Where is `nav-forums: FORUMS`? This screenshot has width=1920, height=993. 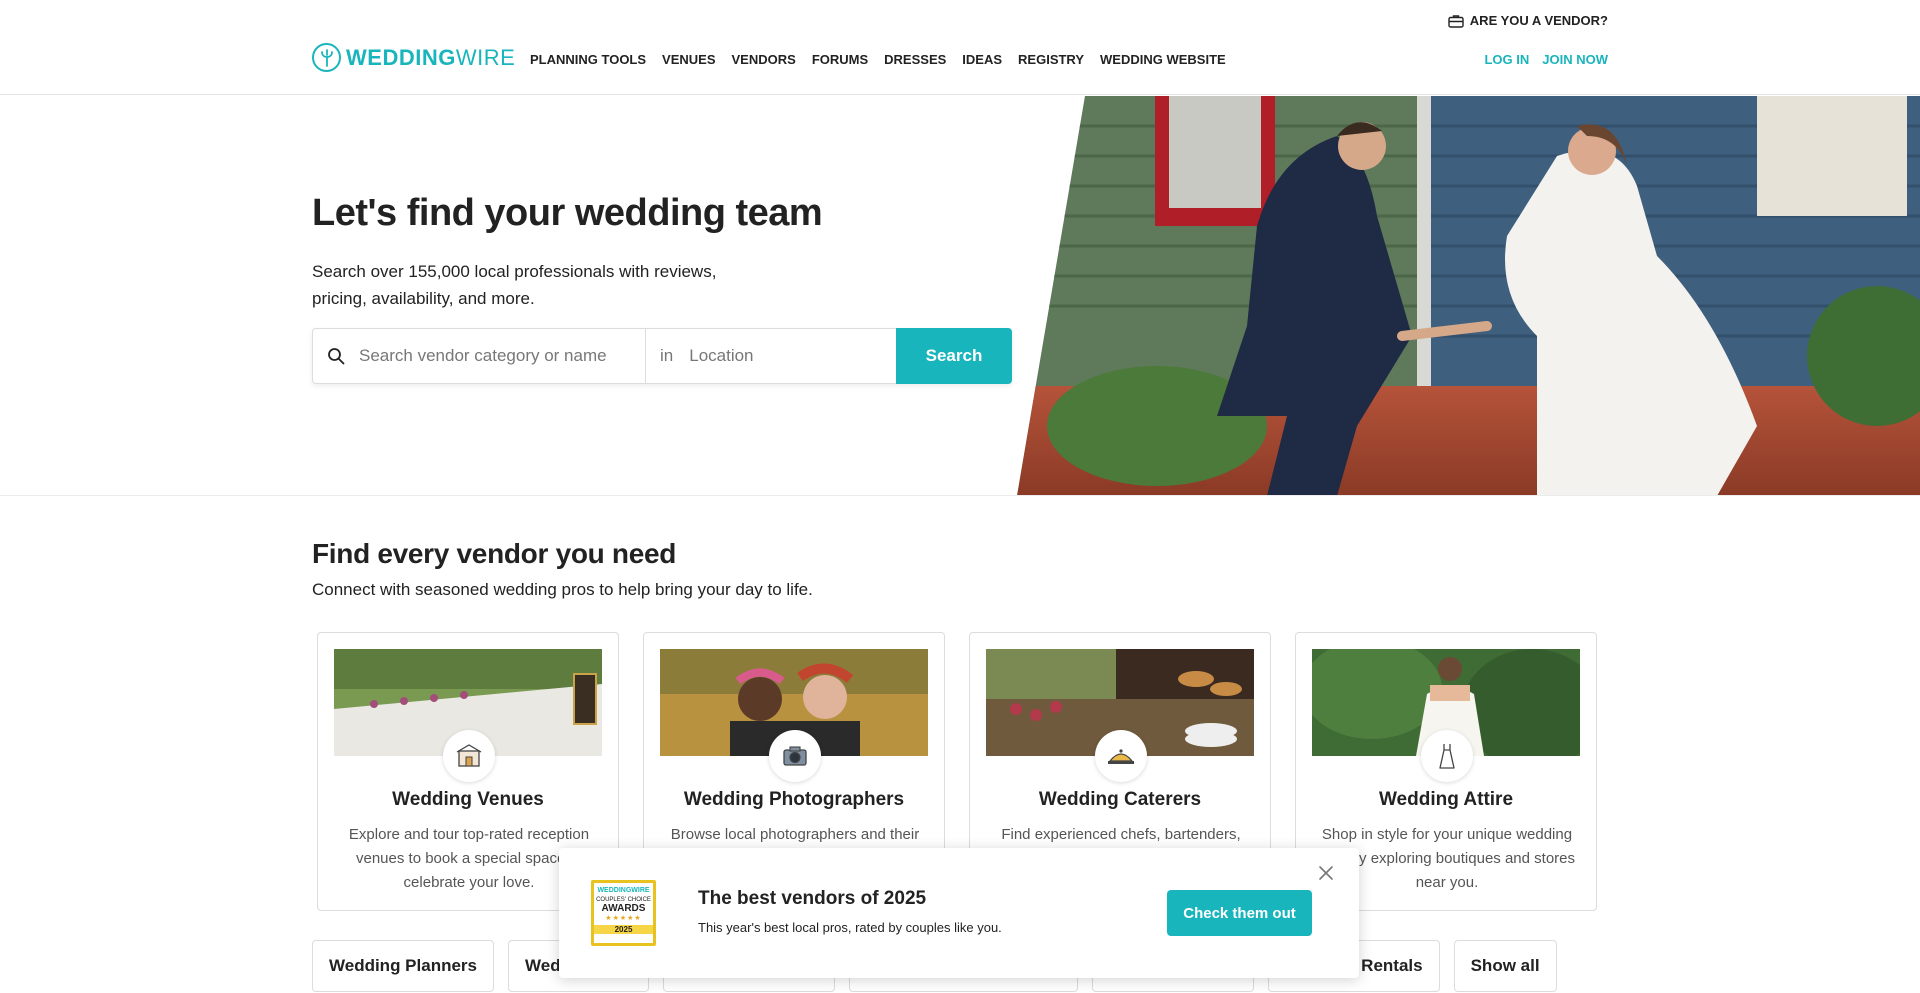
nav-forums: FORUMS is located at coordinates (840, 59).